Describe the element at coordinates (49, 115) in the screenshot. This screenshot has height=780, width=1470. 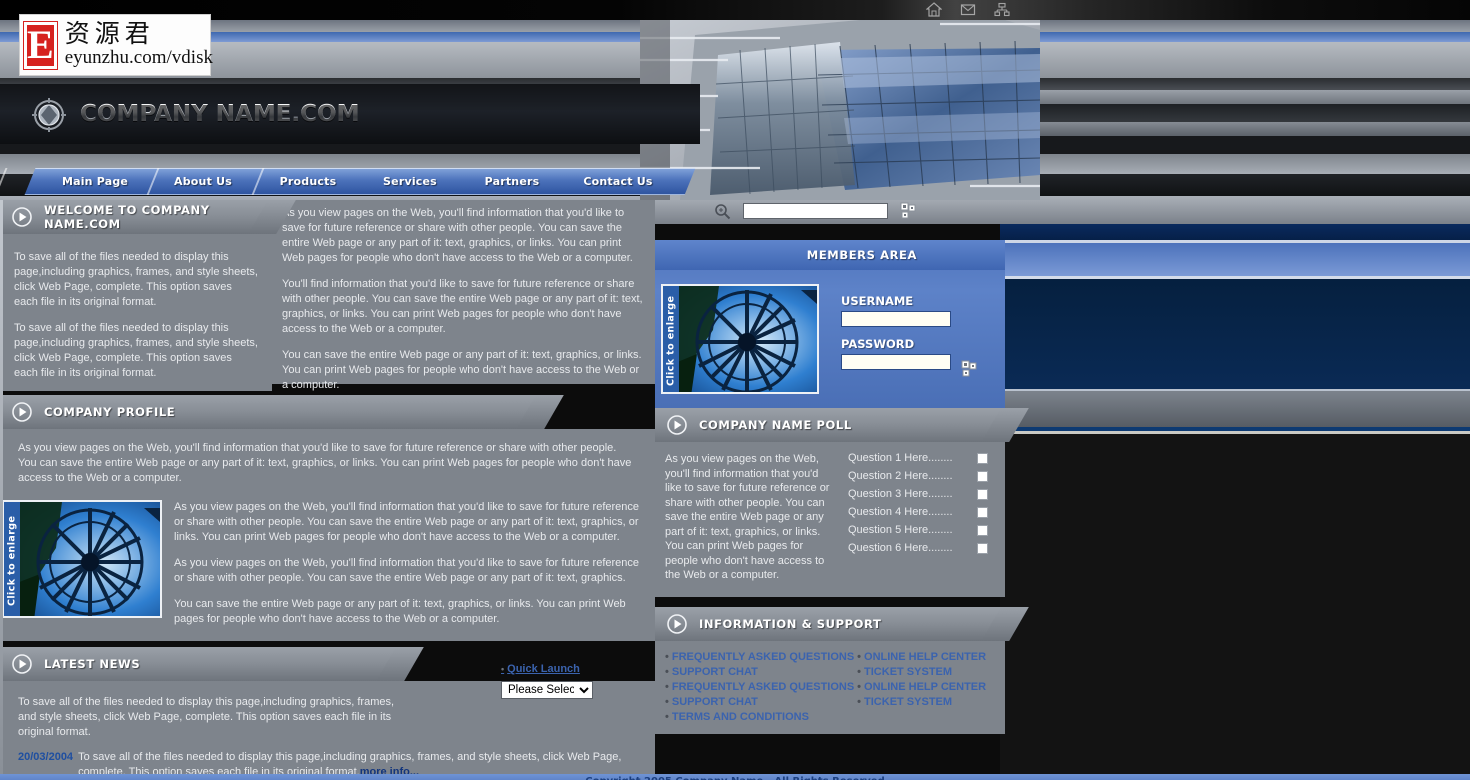
I see `target-orb-icon` at that location.